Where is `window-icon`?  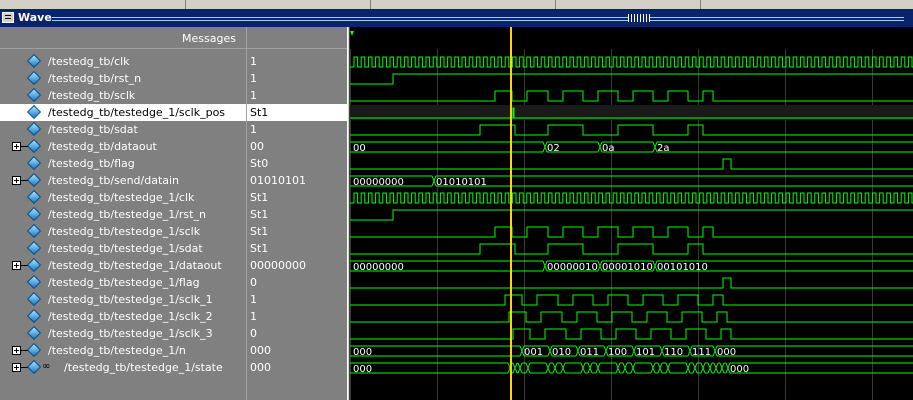 window-icon is located at coordinates (8, 17).